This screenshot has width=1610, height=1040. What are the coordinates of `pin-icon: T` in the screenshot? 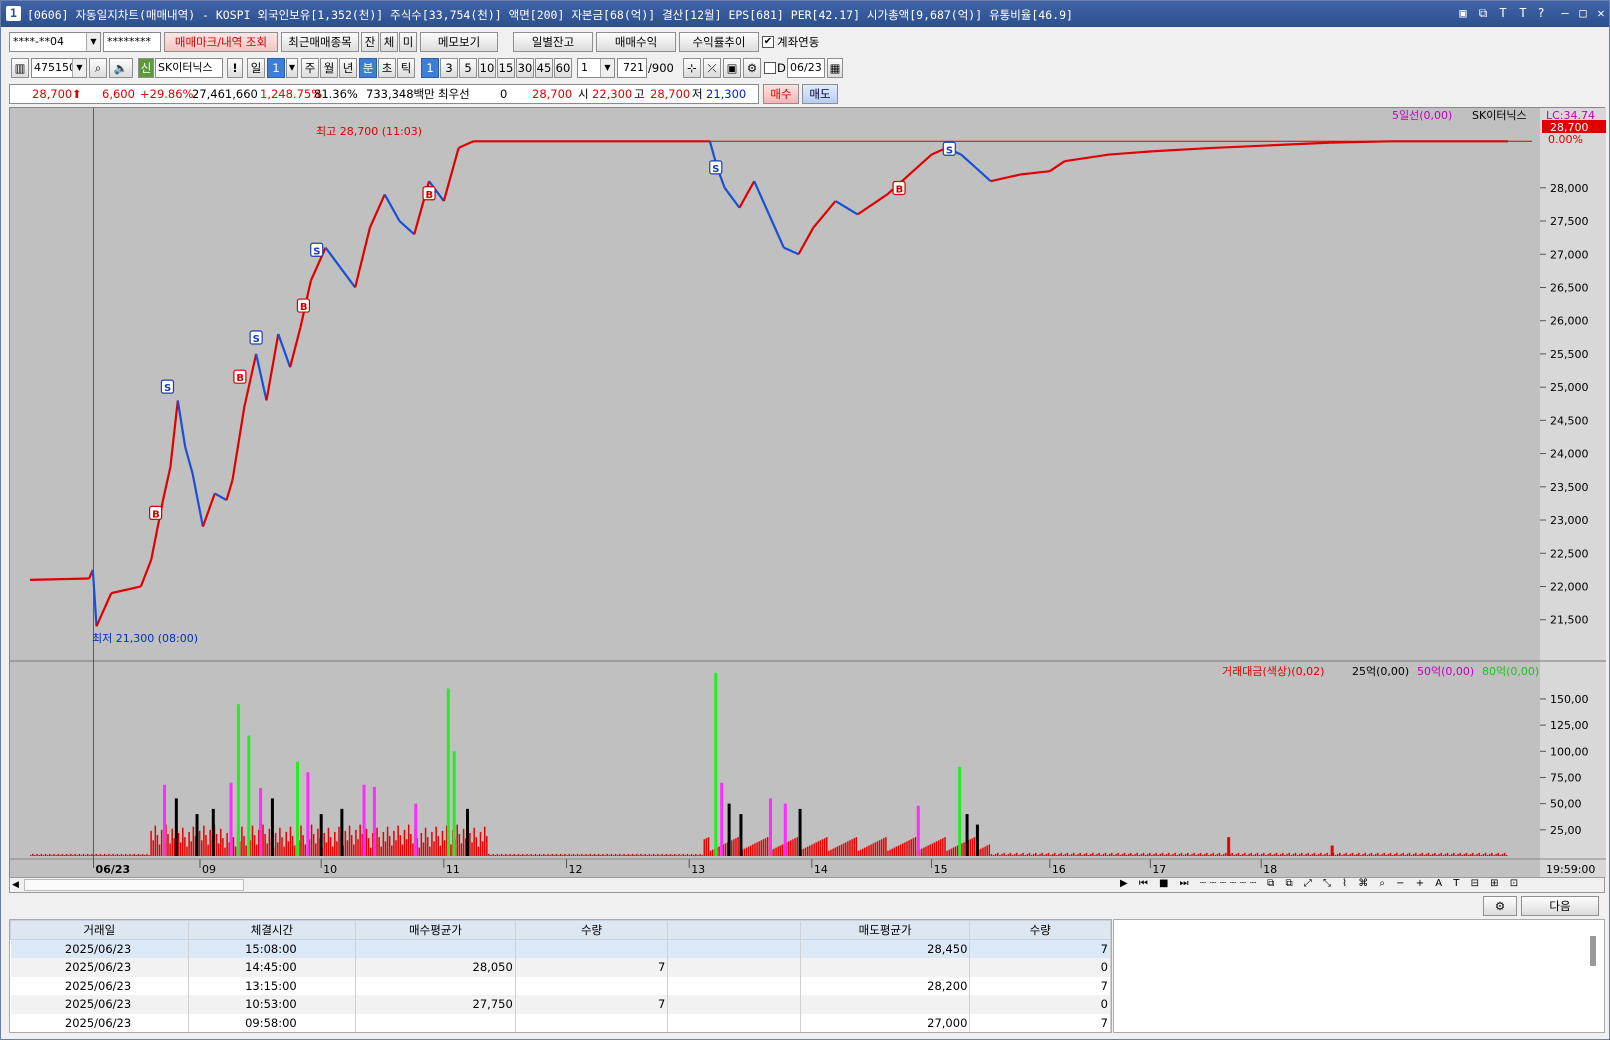 It's located at (1503, 13).